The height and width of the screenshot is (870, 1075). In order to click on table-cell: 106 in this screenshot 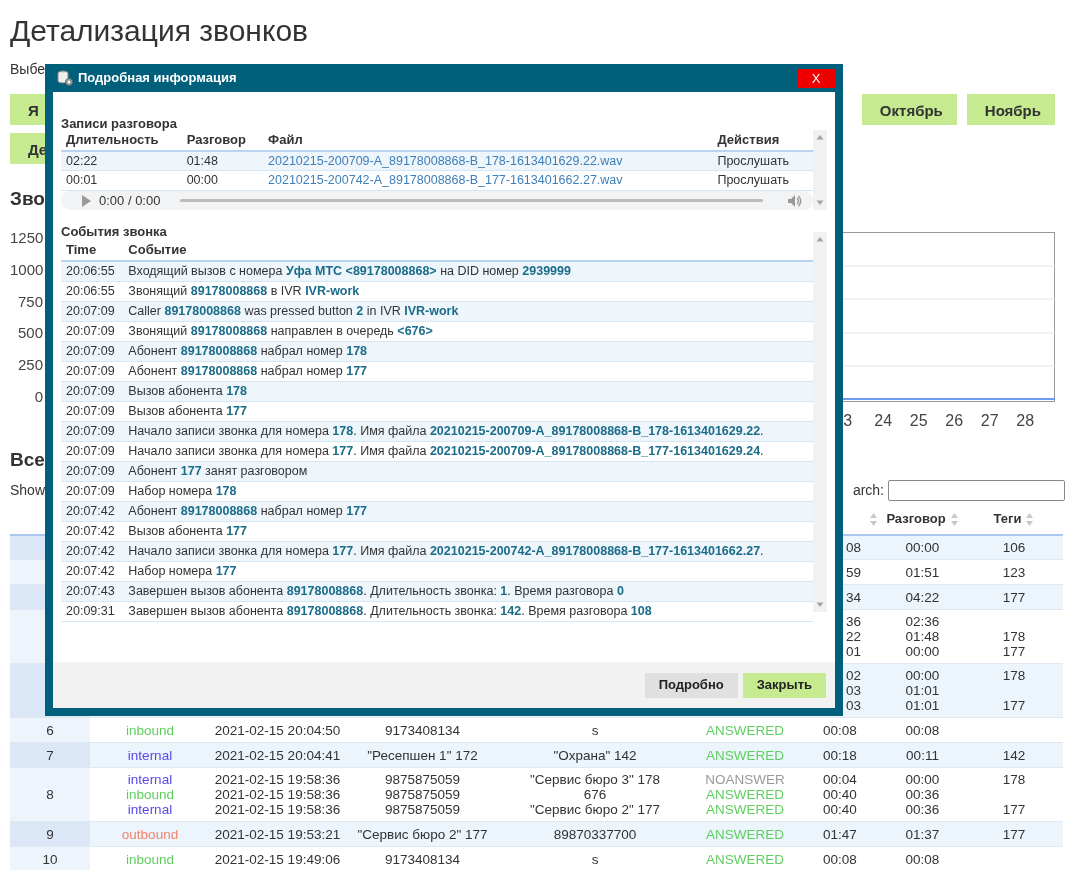, I will do `click(1014, 547)`.